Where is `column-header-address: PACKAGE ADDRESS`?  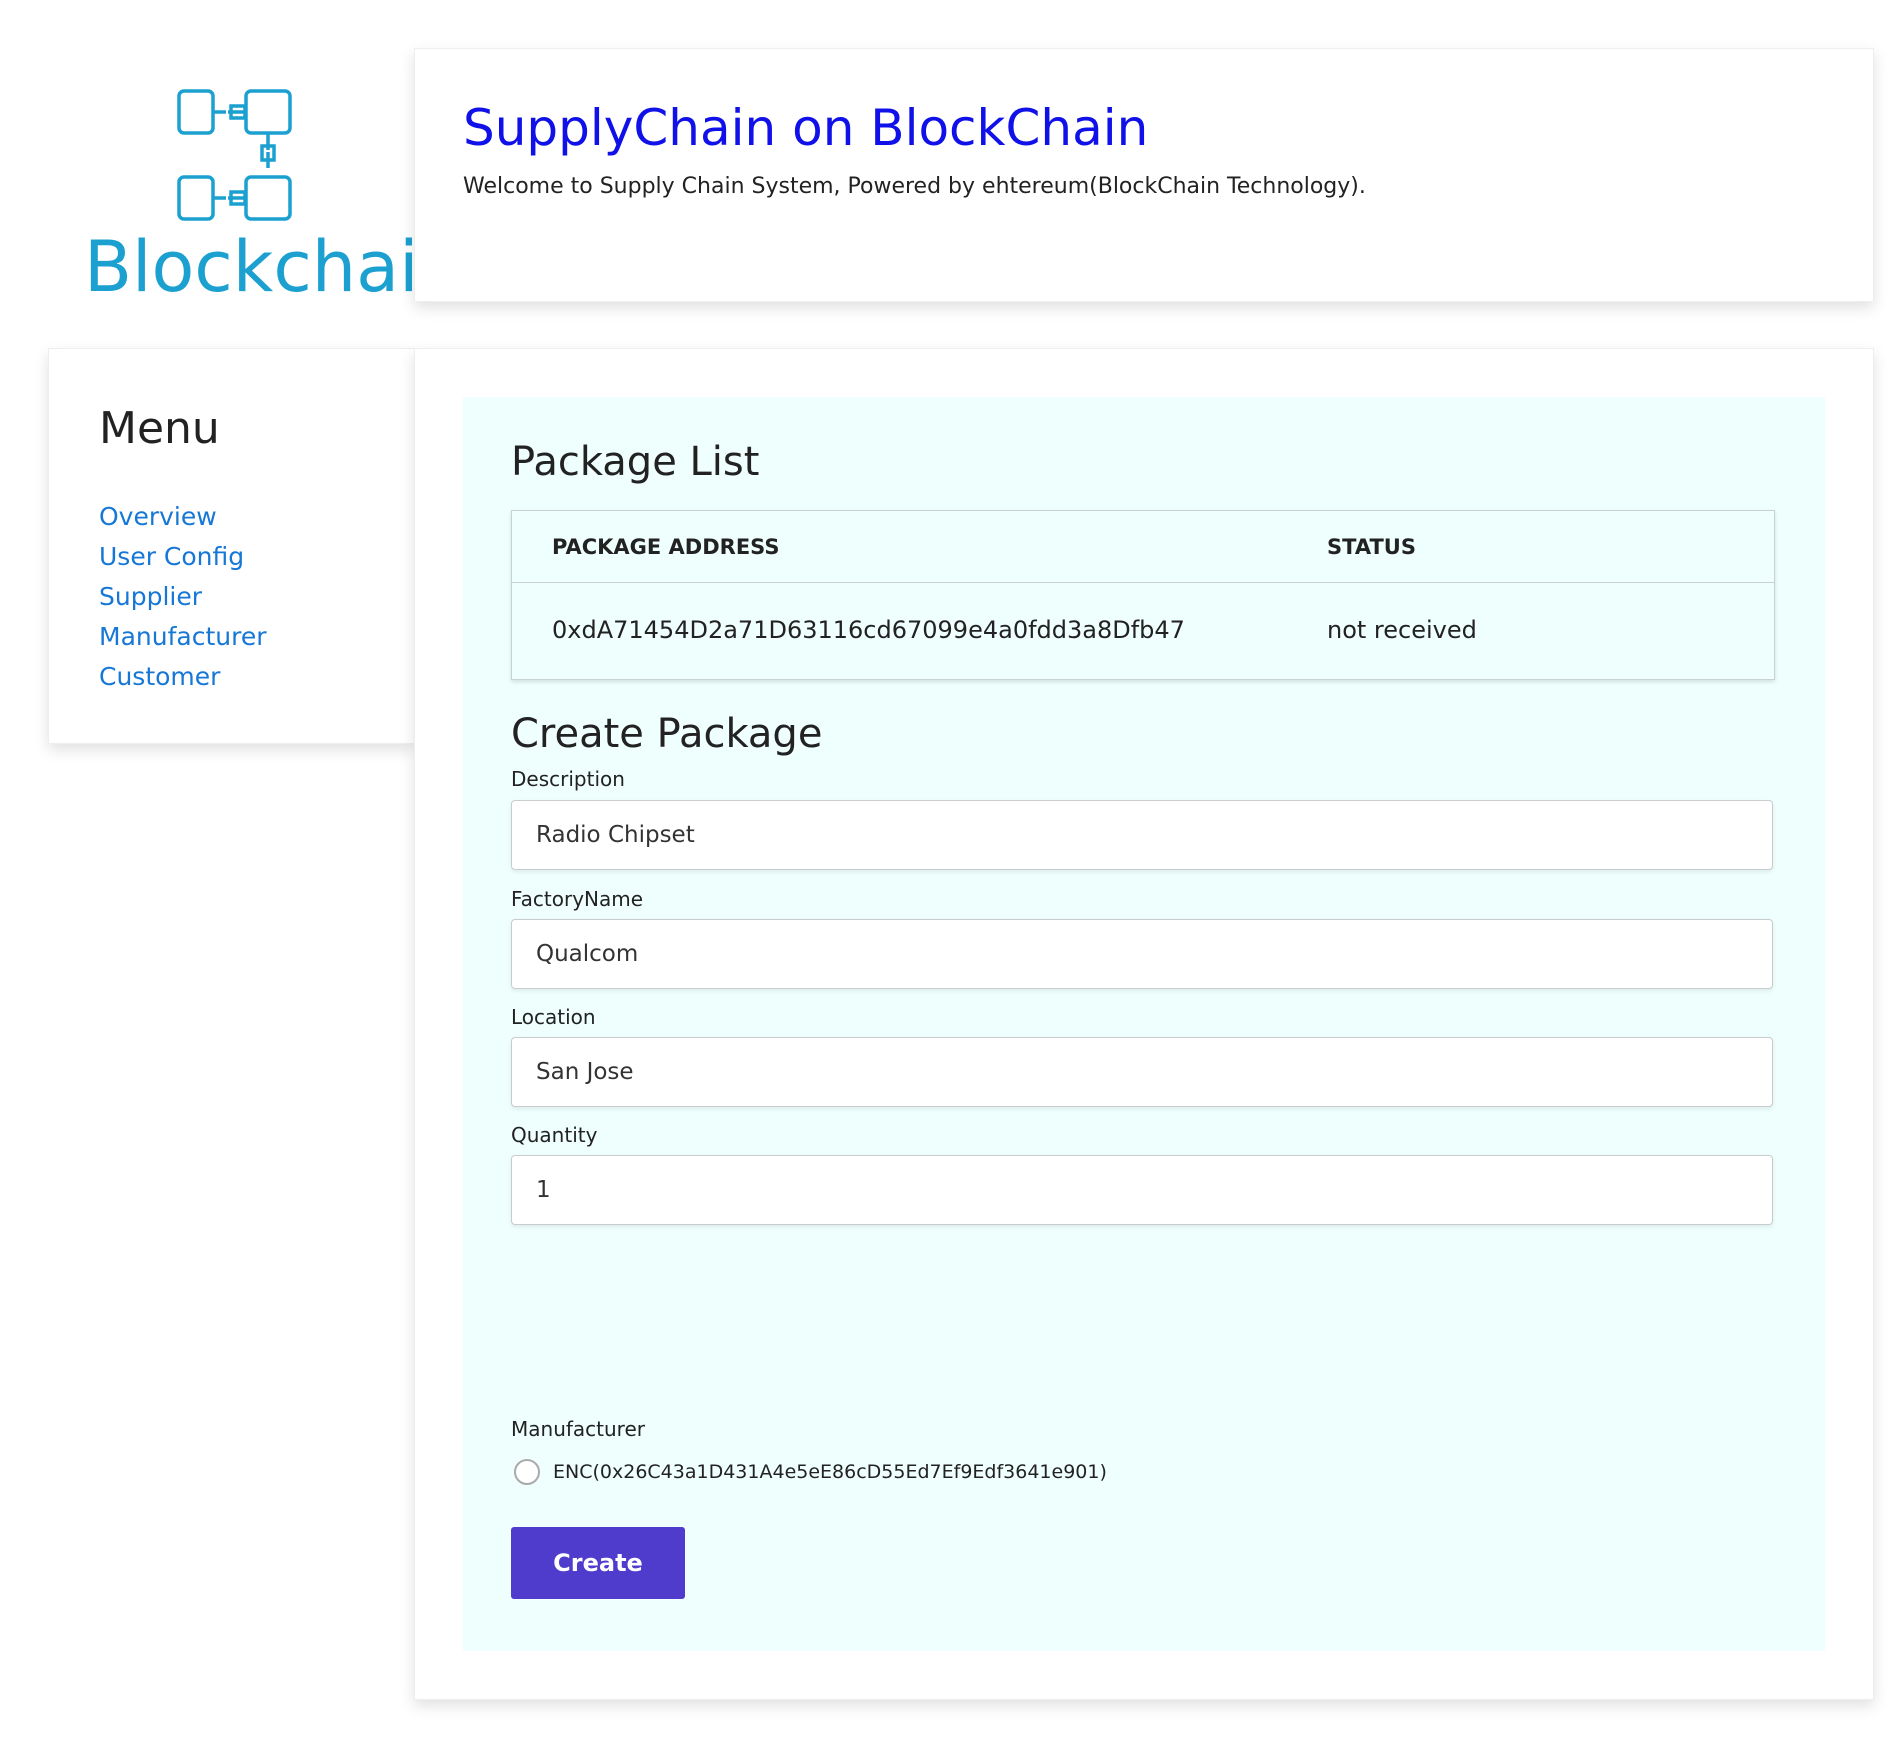 column-header-address: PACKAGE ADDRESS is located at coordinates (666, 547).